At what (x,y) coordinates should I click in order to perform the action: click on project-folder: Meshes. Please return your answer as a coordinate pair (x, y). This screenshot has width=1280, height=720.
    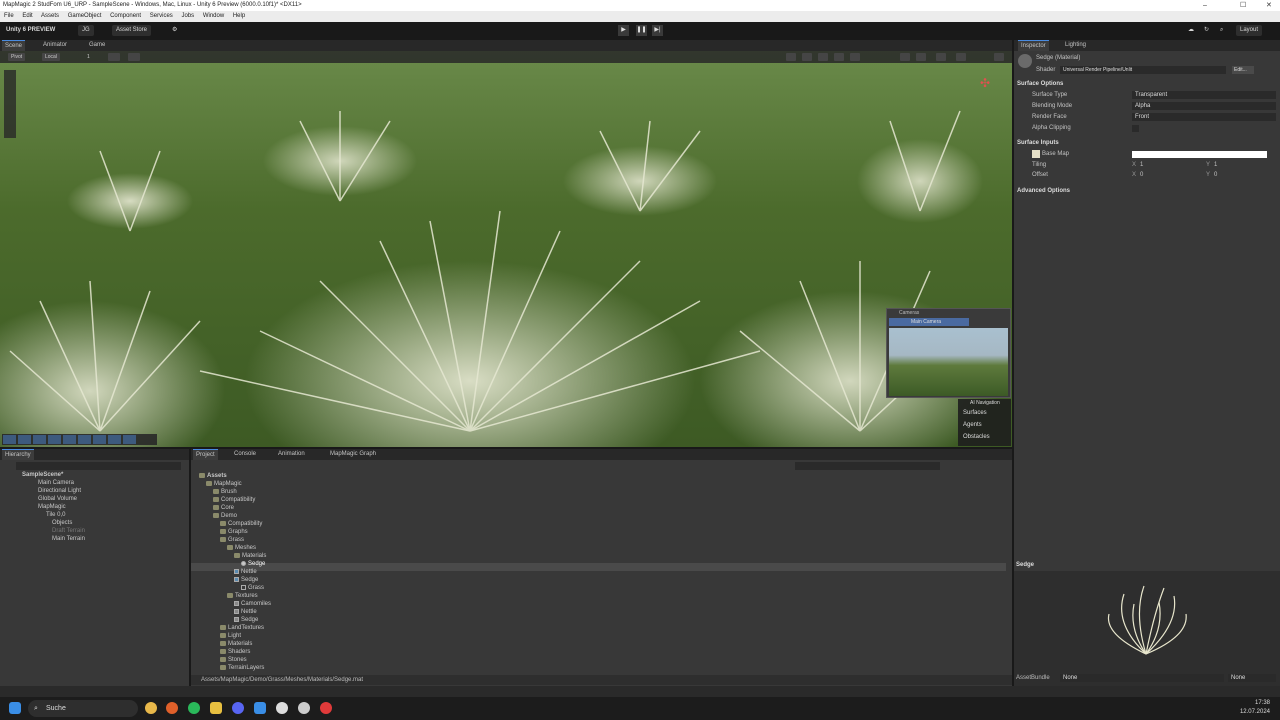
    Looking at the image, I should click on (241, 548).